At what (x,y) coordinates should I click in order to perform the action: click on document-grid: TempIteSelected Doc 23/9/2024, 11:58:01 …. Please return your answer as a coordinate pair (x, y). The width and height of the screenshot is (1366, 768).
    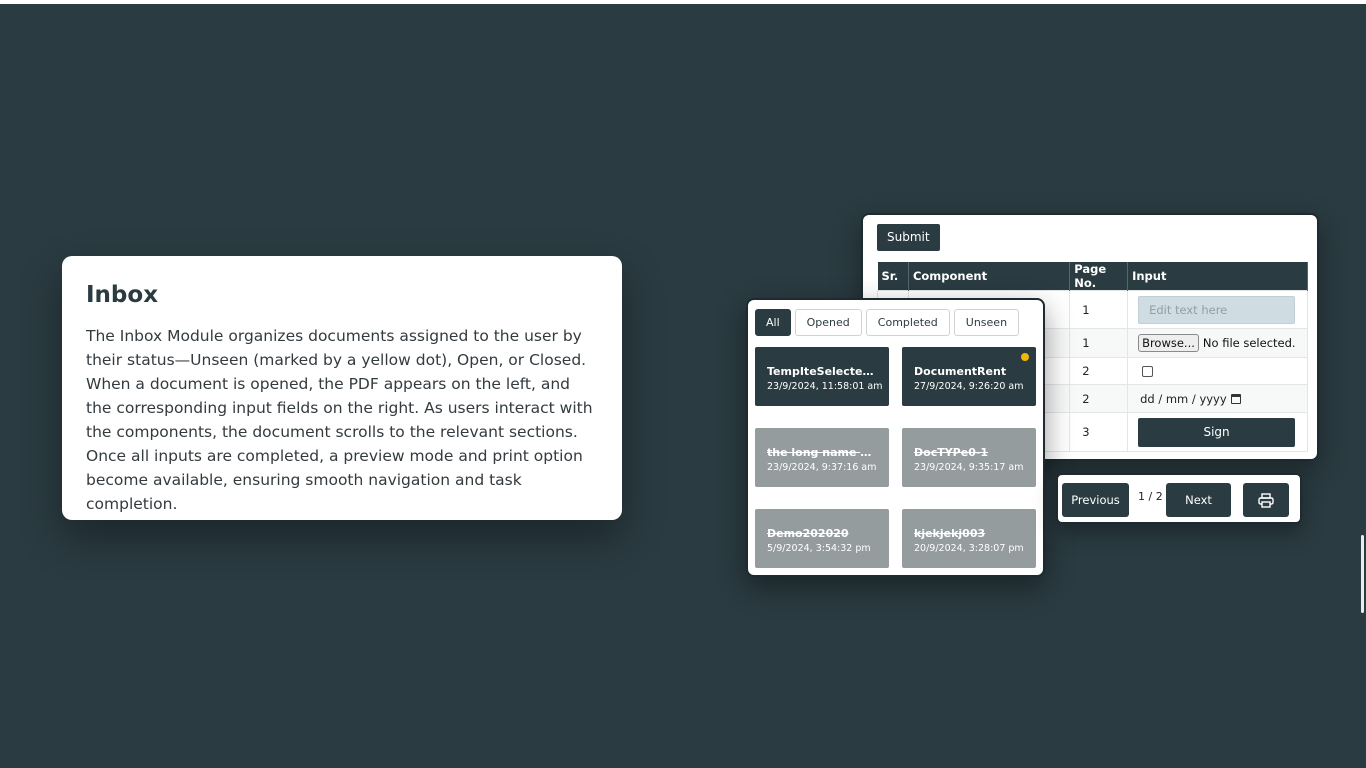
    Looking at the image, I should click on (895, 457).